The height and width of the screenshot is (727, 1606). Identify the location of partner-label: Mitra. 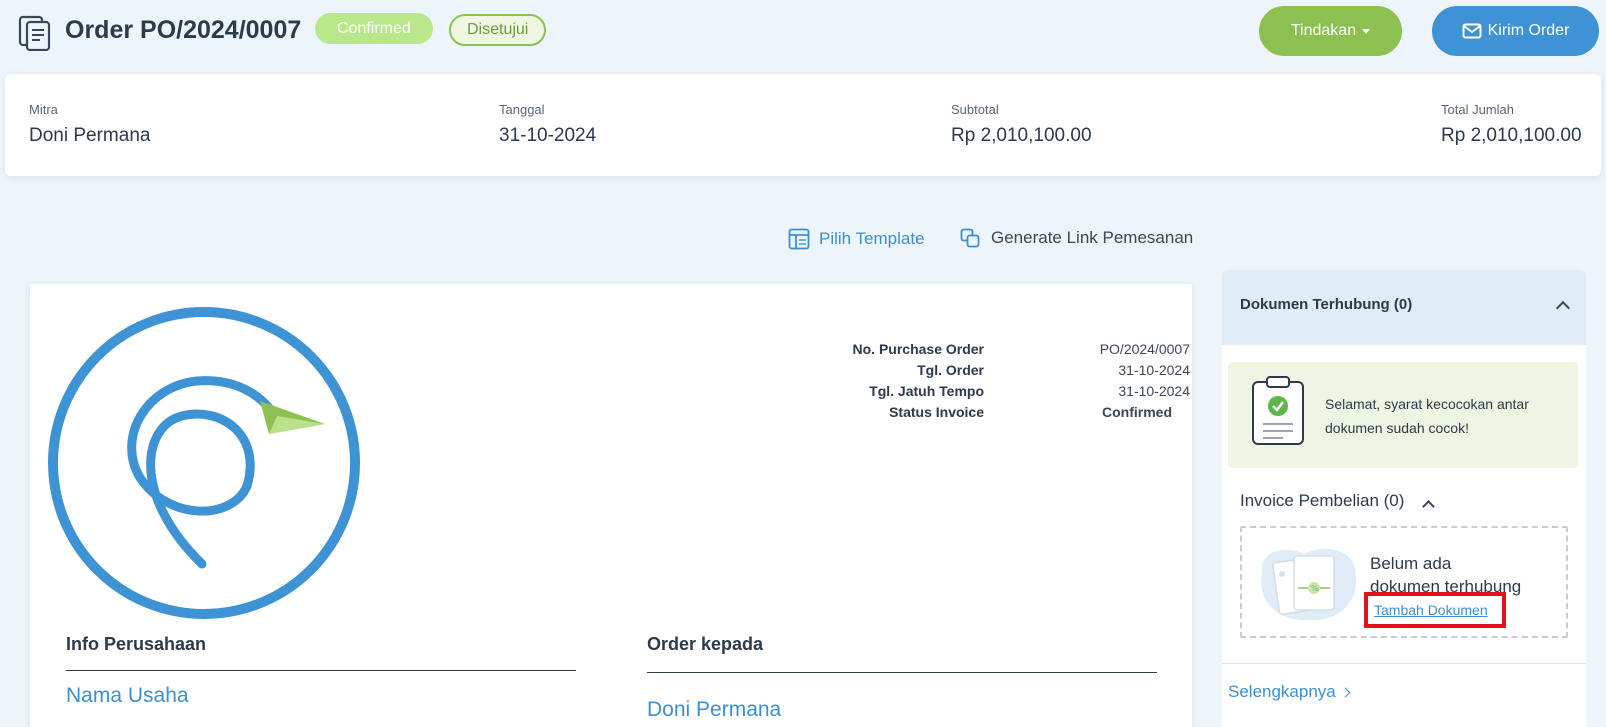
(43, 109).